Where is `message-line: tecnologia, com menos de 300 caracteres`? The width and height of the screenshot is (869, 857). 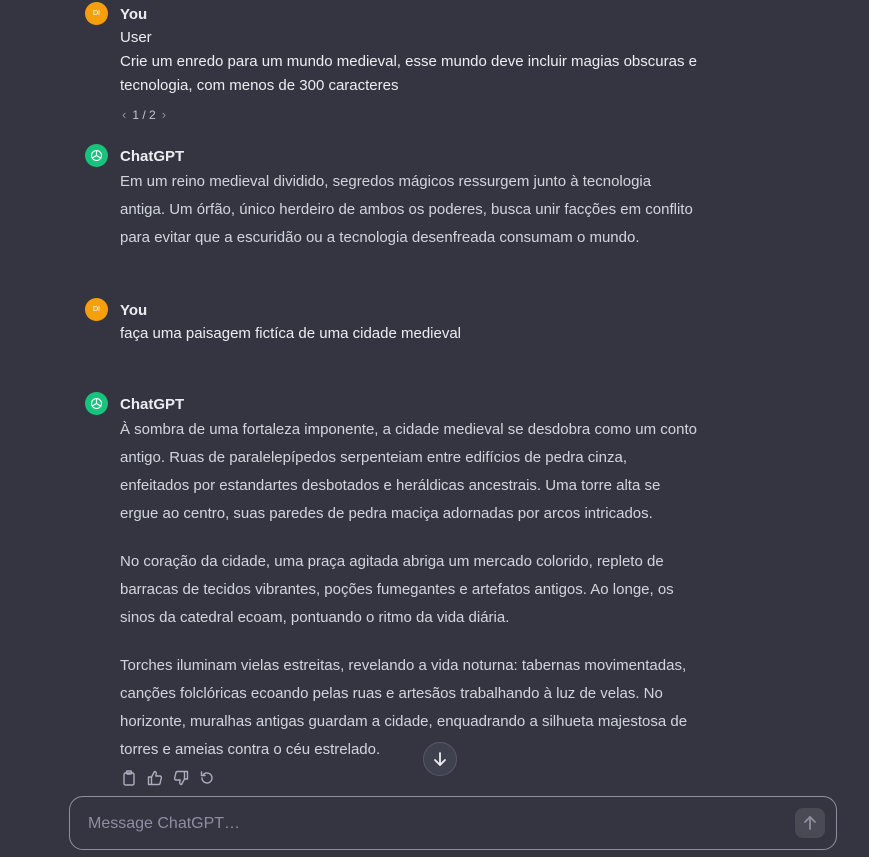 message-line: tecnologia, com menos de 300 caracteres is located at coordinates (259, 85).